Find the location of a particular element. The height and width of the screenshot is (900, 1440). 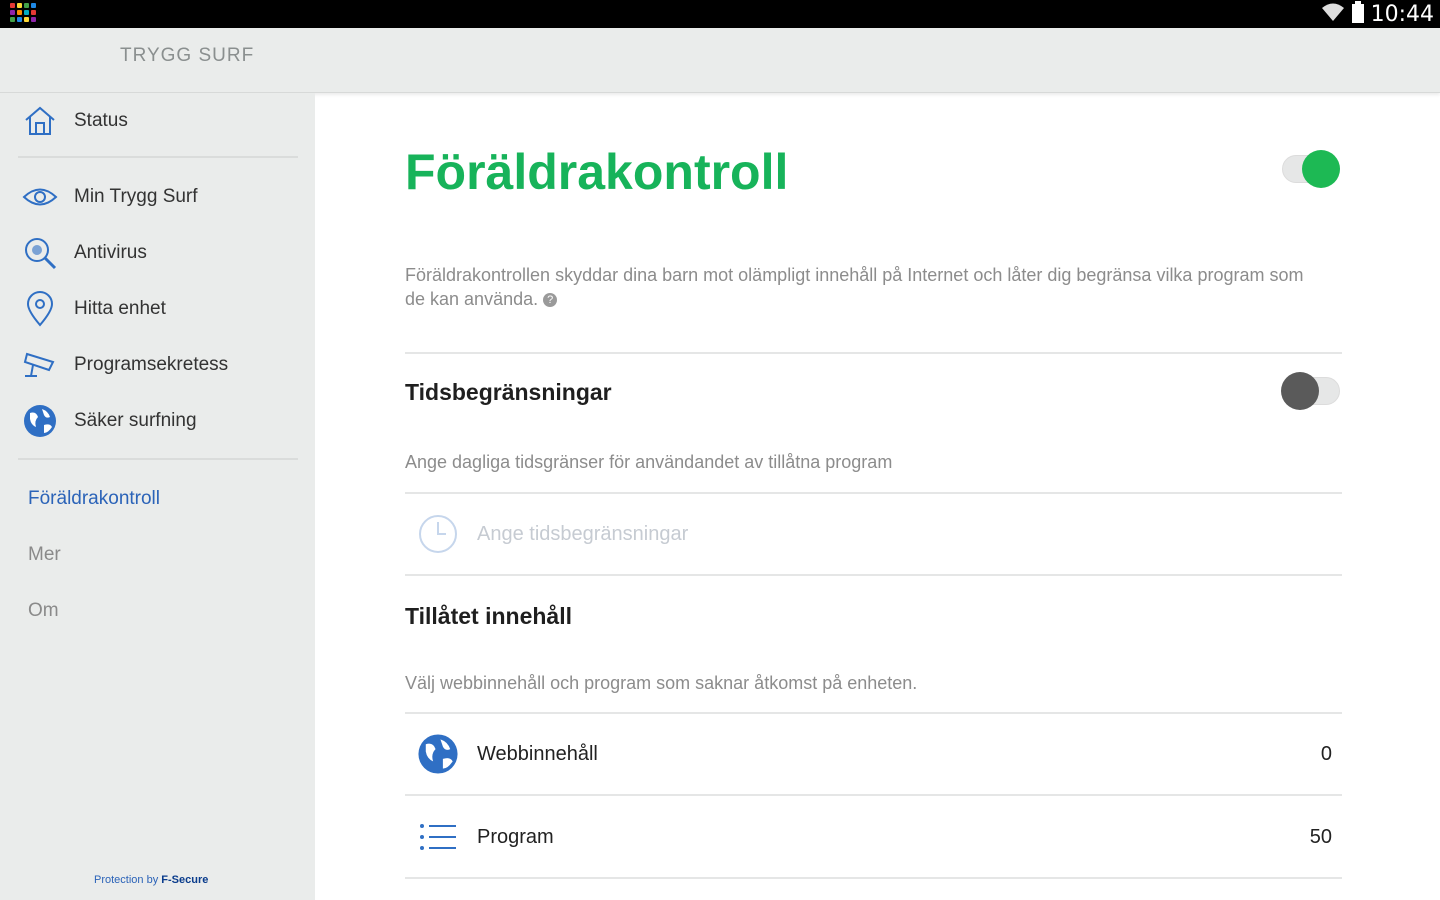

app-bar: TRYGG SURF is located at coordinates (720, 60).